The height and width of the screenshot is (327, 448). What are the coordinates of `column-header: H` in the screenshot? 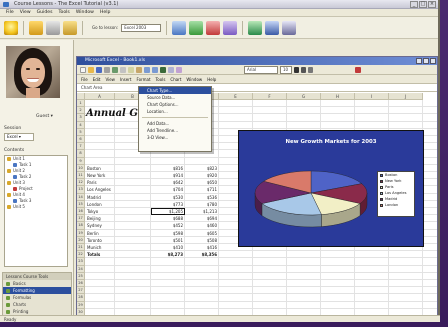 It's located at (338, 96).